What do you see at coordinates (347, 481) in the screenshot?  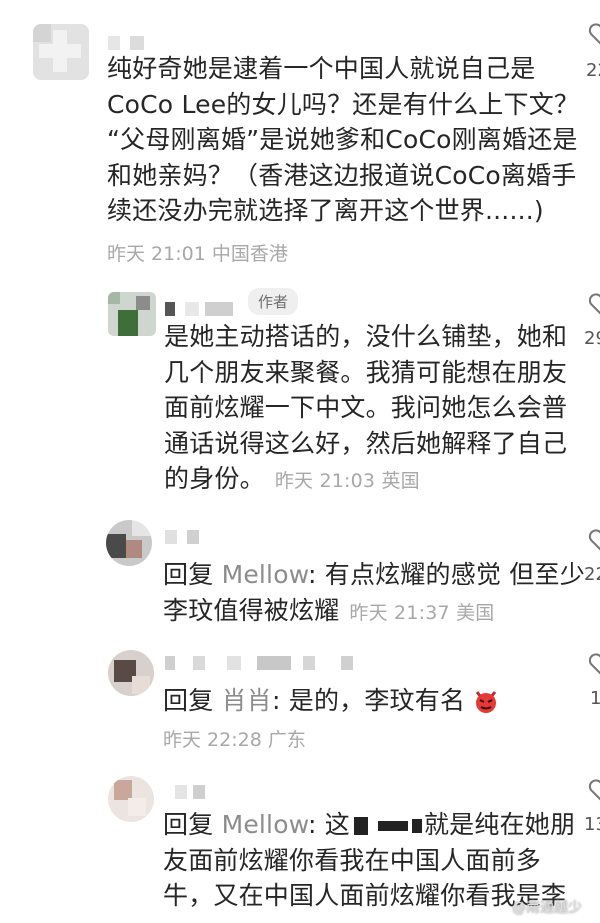 I see `comment-meta: 昨天 21:03 英国` at bounding box center [347, 481].